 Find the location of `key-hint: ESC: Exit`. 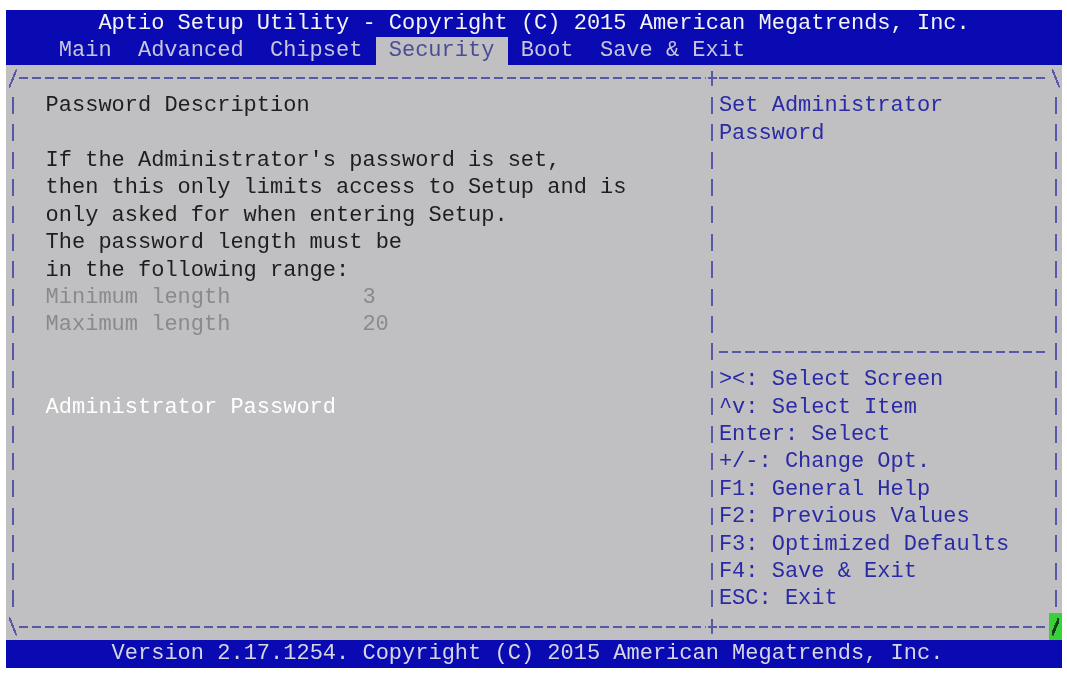

key-hint: ESC: Exit is located at coordinates (778, 599).